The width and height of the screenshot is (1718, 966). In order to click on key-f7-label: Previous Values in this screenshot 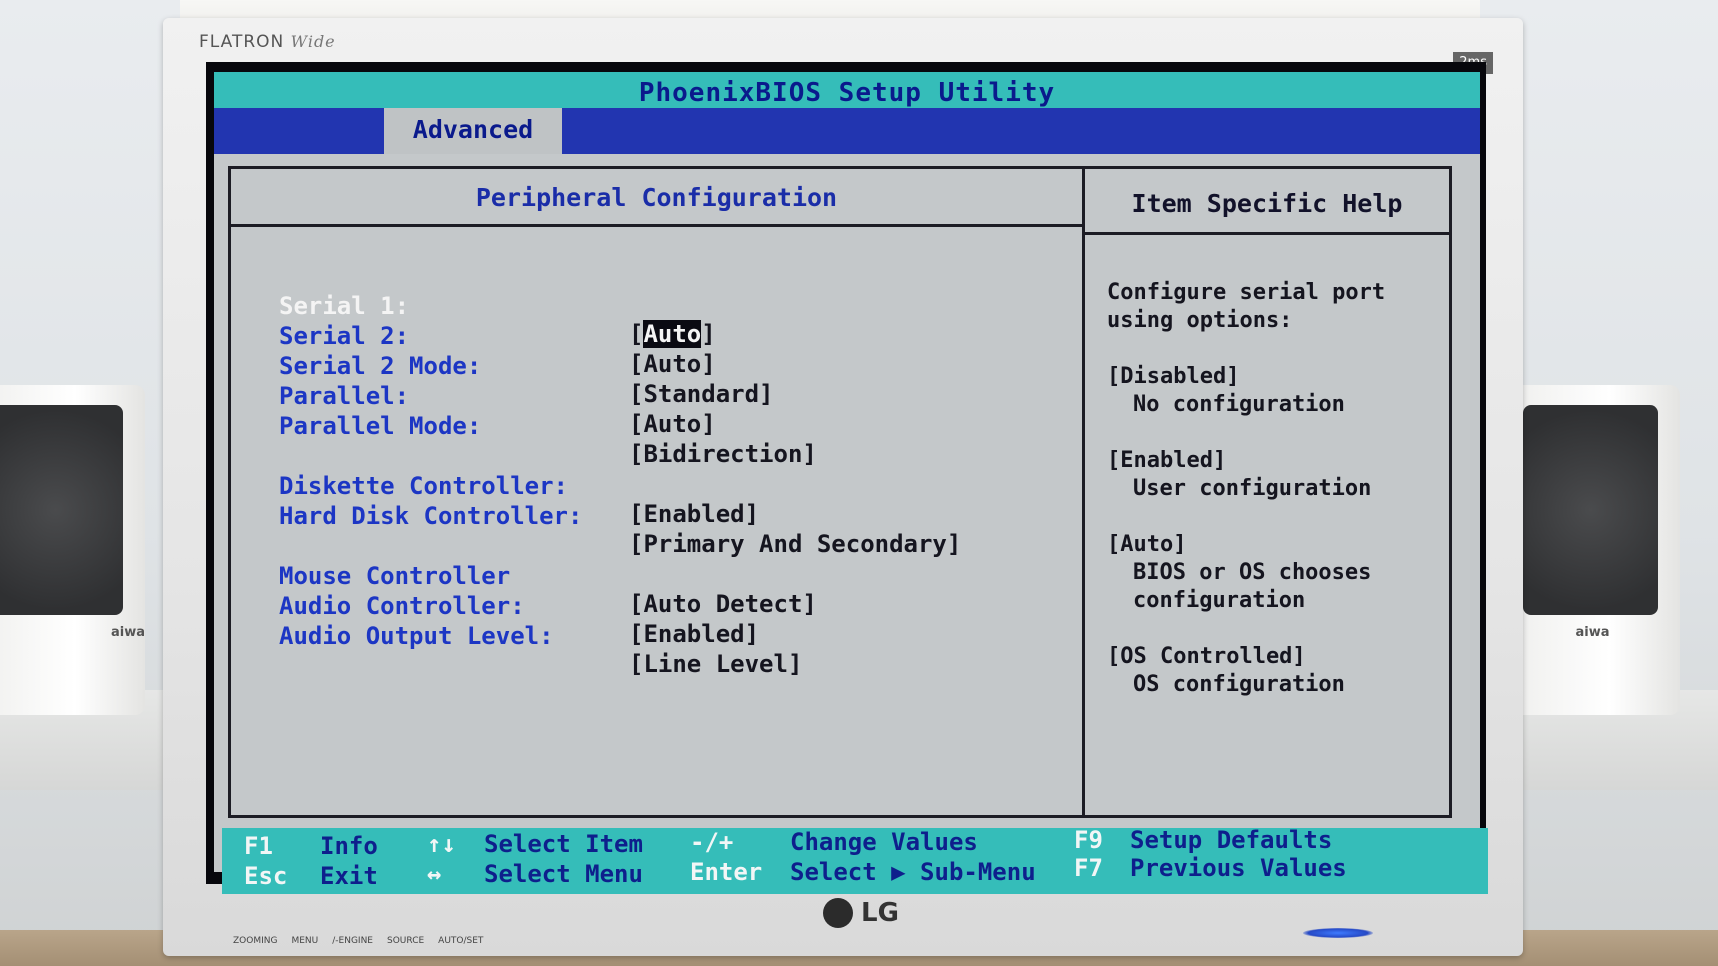, I will do `click(1238, 868)`.